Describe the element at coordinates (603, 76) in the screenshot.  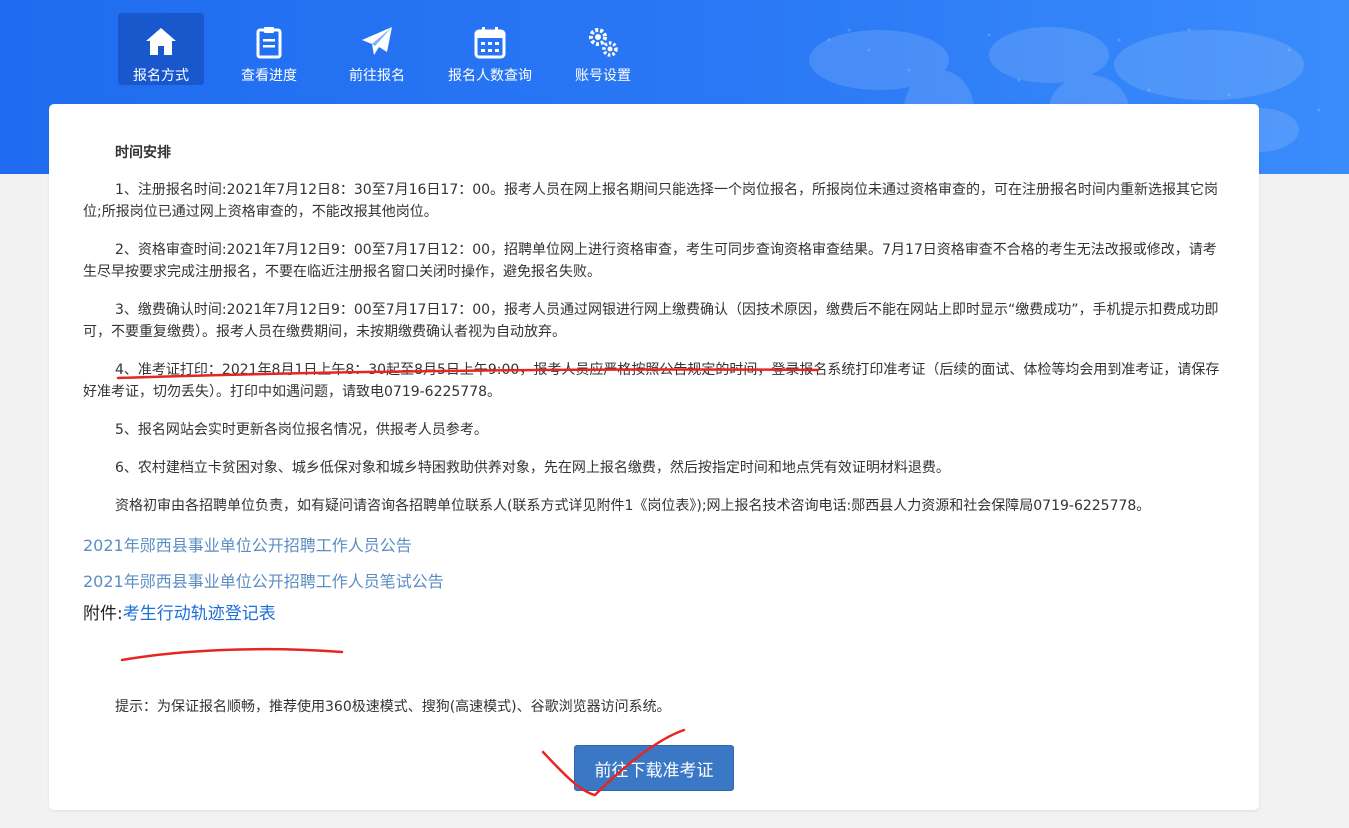
I see `nav-item-label: 账号设置` at that location.